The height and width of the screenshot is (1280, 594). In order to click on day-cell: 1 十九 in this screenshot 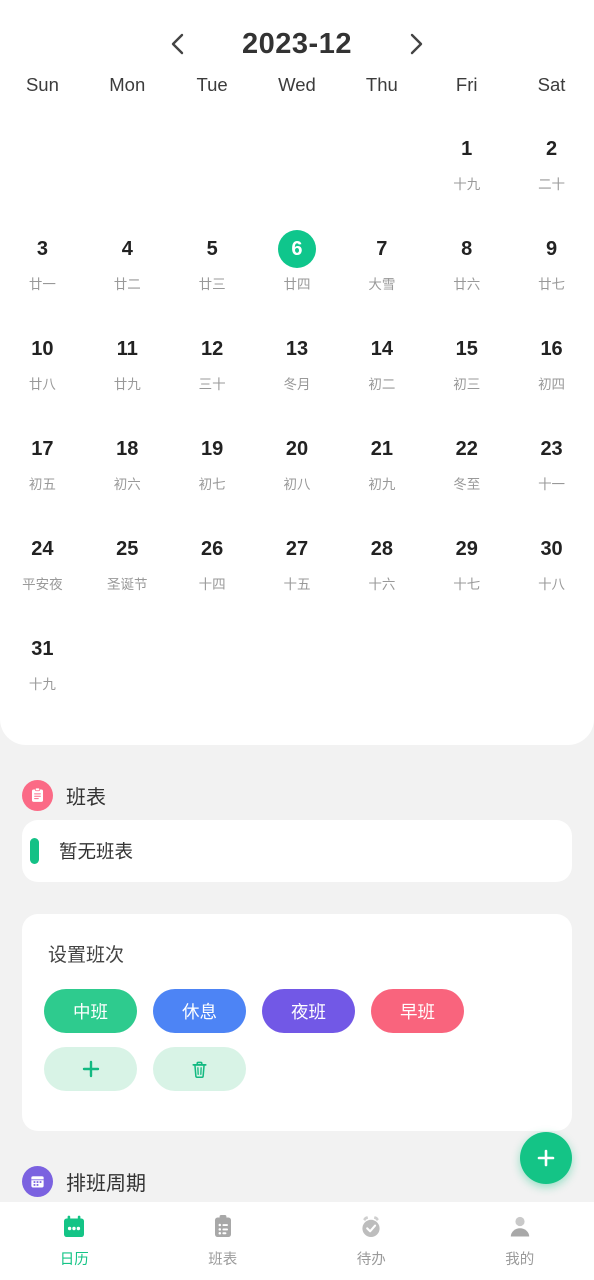, I will do `click(466, 172)`.